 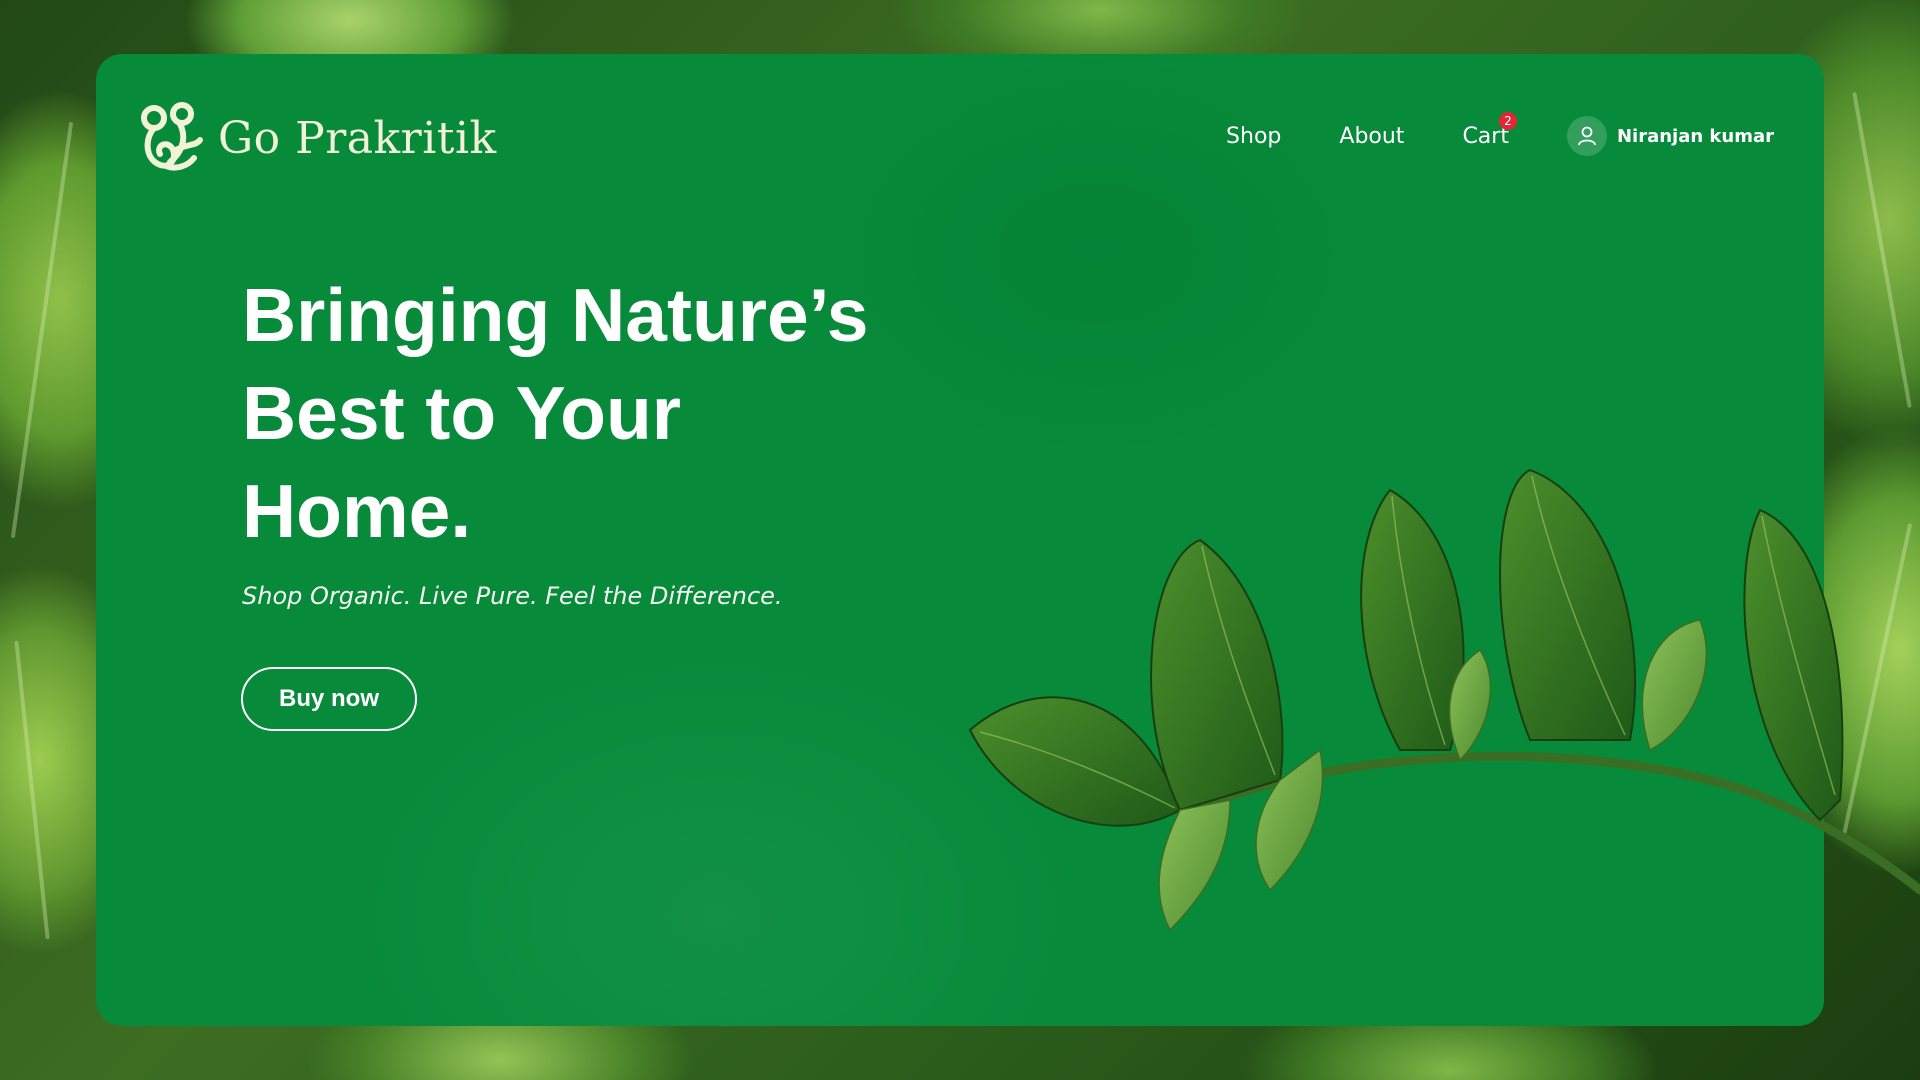 I want to click on hero-title: Bringing Nature’s Best to Your Home., so click(x=592, y=413).